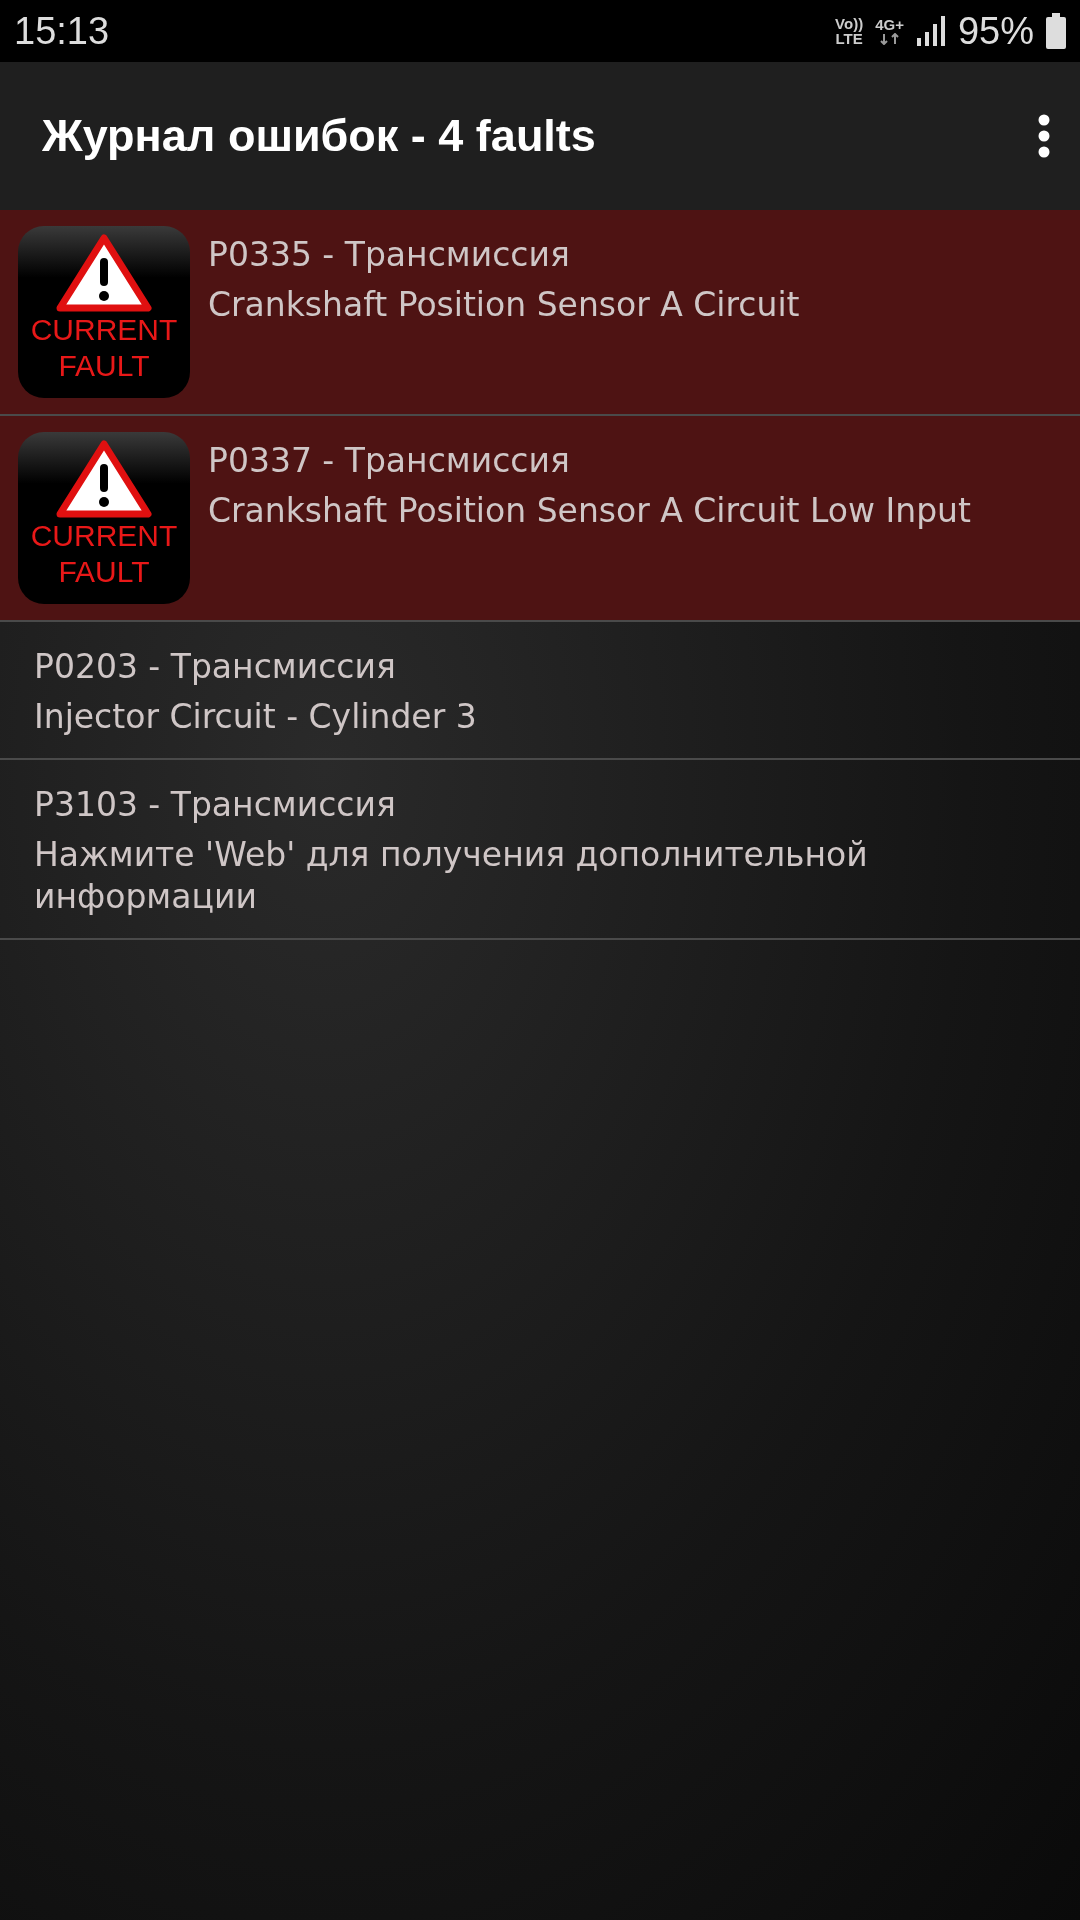  I want to click on fault-code: P0337 - Трансмиссия, so click(389, 461).